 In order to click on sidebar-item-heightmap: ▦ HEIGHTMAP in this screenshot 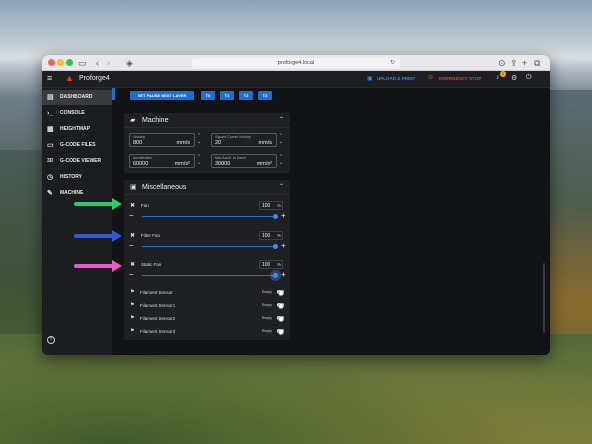, I will do `click(77, 129)`.